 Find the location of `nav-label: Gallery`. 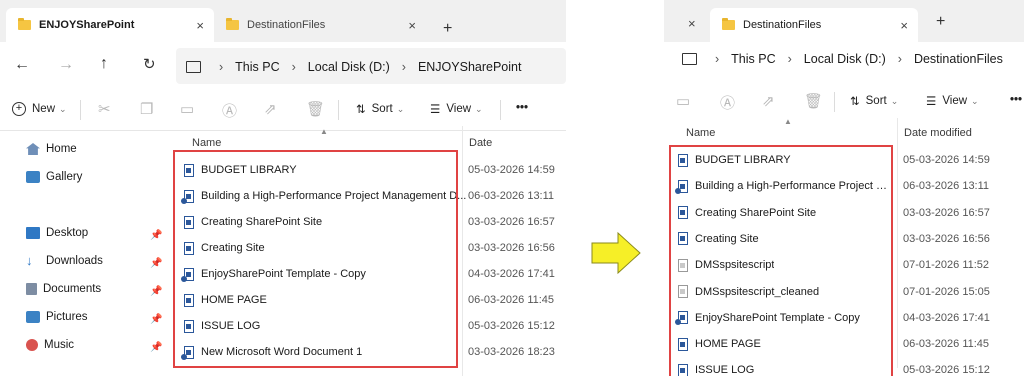

nav-label: Gallery is located at coordinates (64, 177).